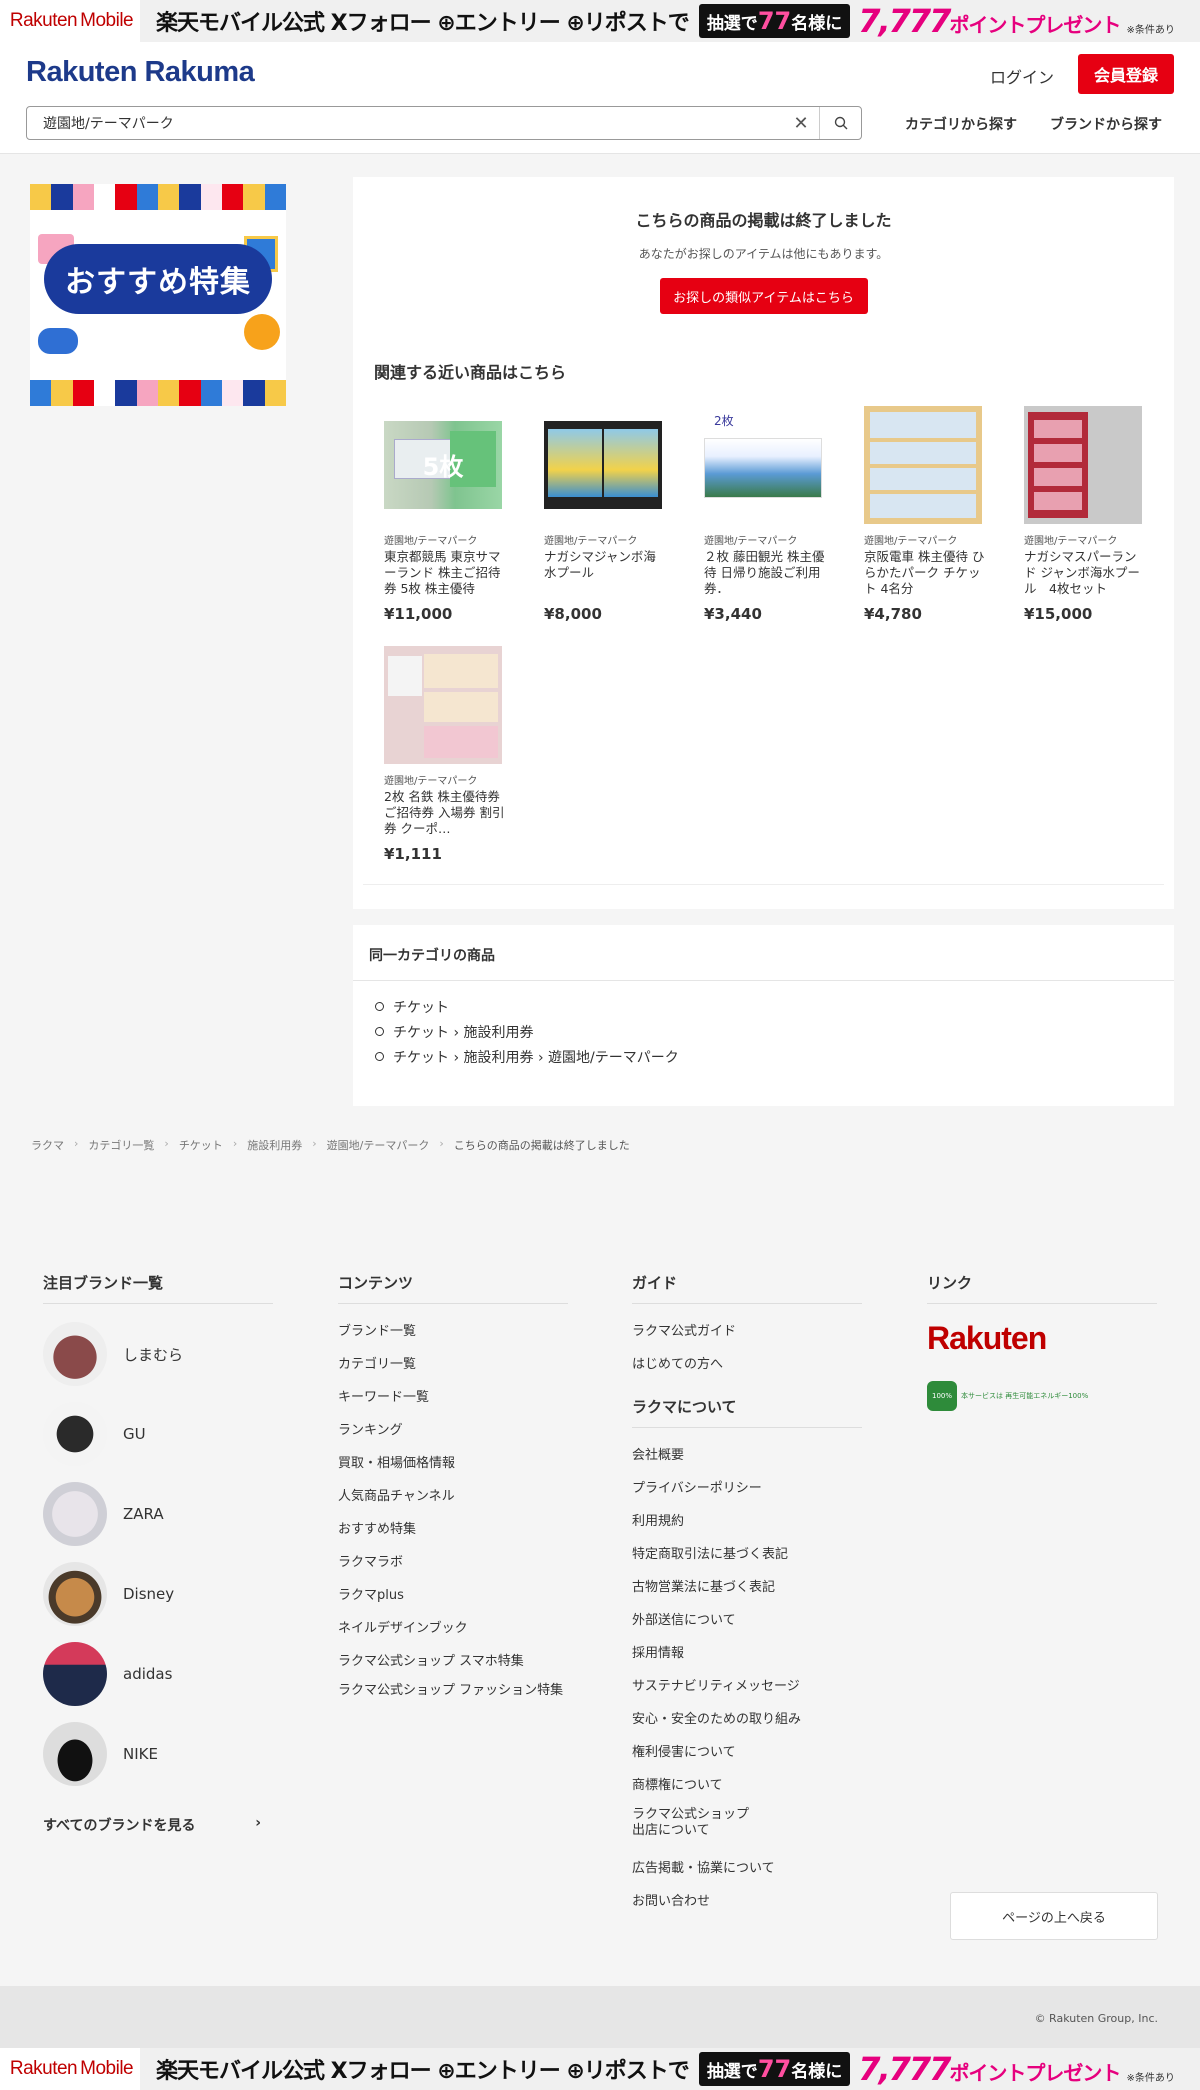 The height and width of the screenshot is (2090, 1200). Describe the element at coordinates (747, 1906) in the screenshot. I see `footer-link: お問い合わせ` at that location.